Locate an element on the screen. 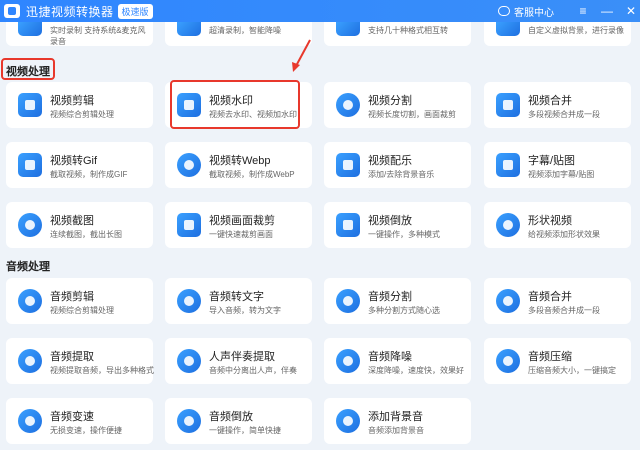 The image size is (640, 450). card-desc: 截取视频，制作成GIF is located at coordinates (89, 174).